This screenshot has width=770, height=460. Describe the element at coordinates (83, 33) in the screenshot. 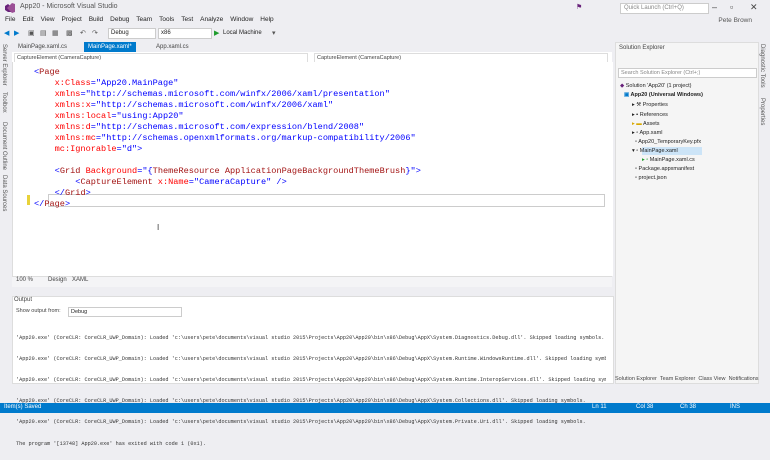

I see `undo-icon: ↶` at that location.